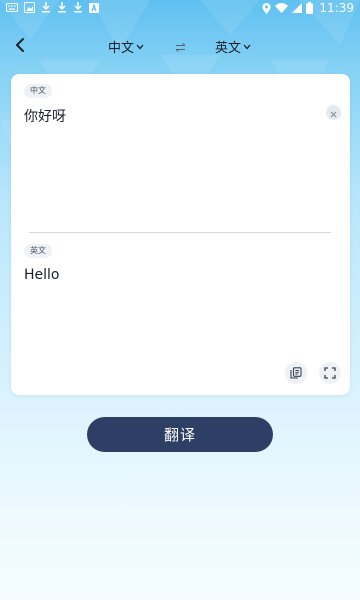  What do you see at coordinates (228, 48) in the screenshot?
I see `target-language-label: 英文` at bounding box center [228, 48].